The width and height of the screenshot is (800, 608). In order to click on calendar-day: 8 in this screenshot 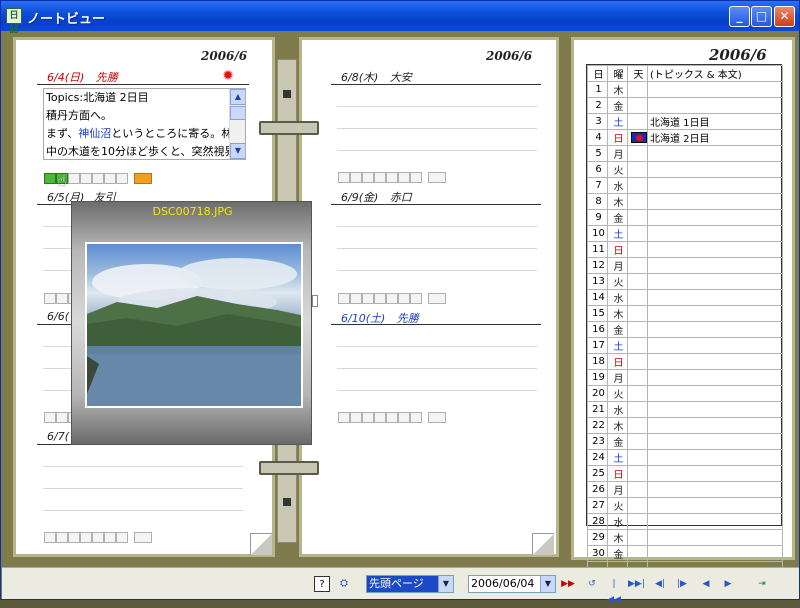, I will do `click(597, 201)`.